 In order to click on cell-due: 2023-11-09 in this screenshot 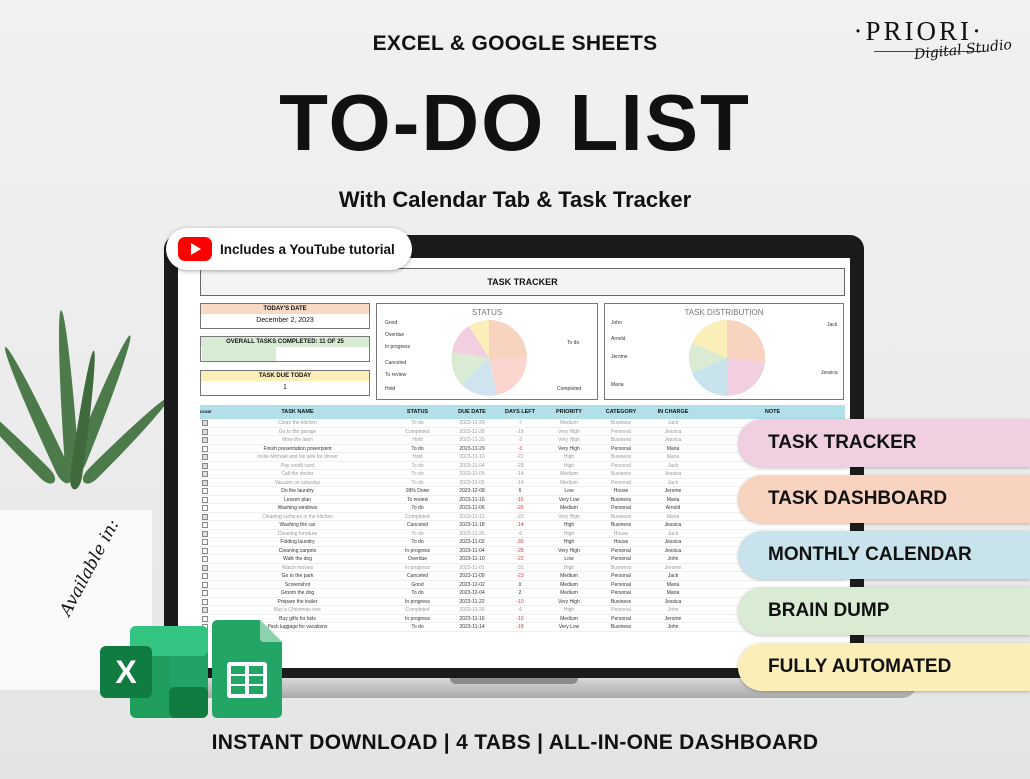, I will do `click(472, 576)`.